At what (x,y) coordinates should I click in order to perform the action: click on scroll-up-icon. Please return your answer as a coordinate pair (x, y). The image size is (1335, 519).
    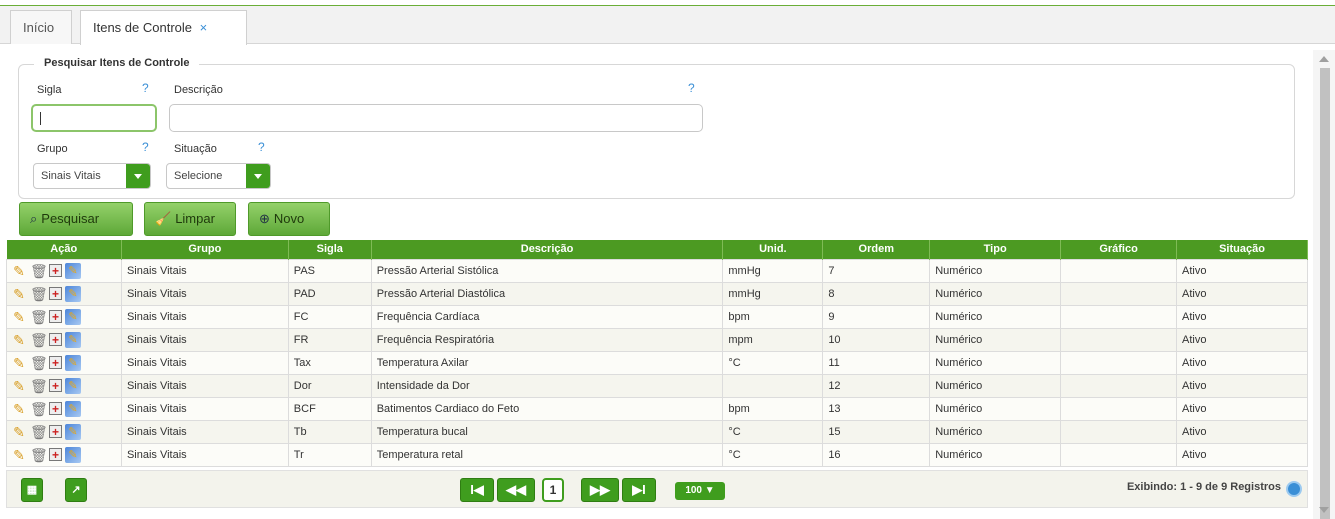
    Looking at the image, I should click on (1324, 59).